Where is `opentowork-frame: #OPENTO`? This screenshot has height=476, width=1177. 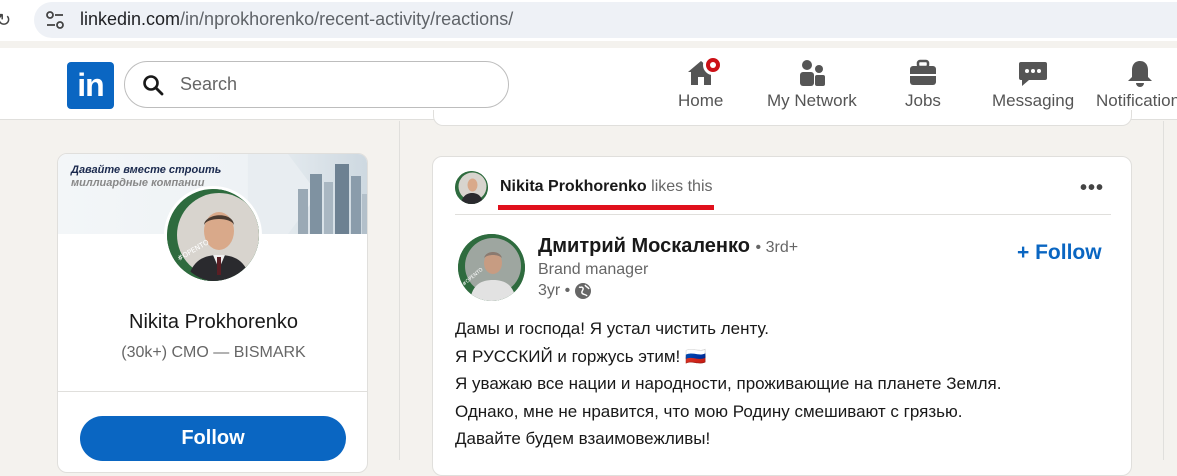
opentowork-frame: #OPENTO is located at coordinates (204, 259).